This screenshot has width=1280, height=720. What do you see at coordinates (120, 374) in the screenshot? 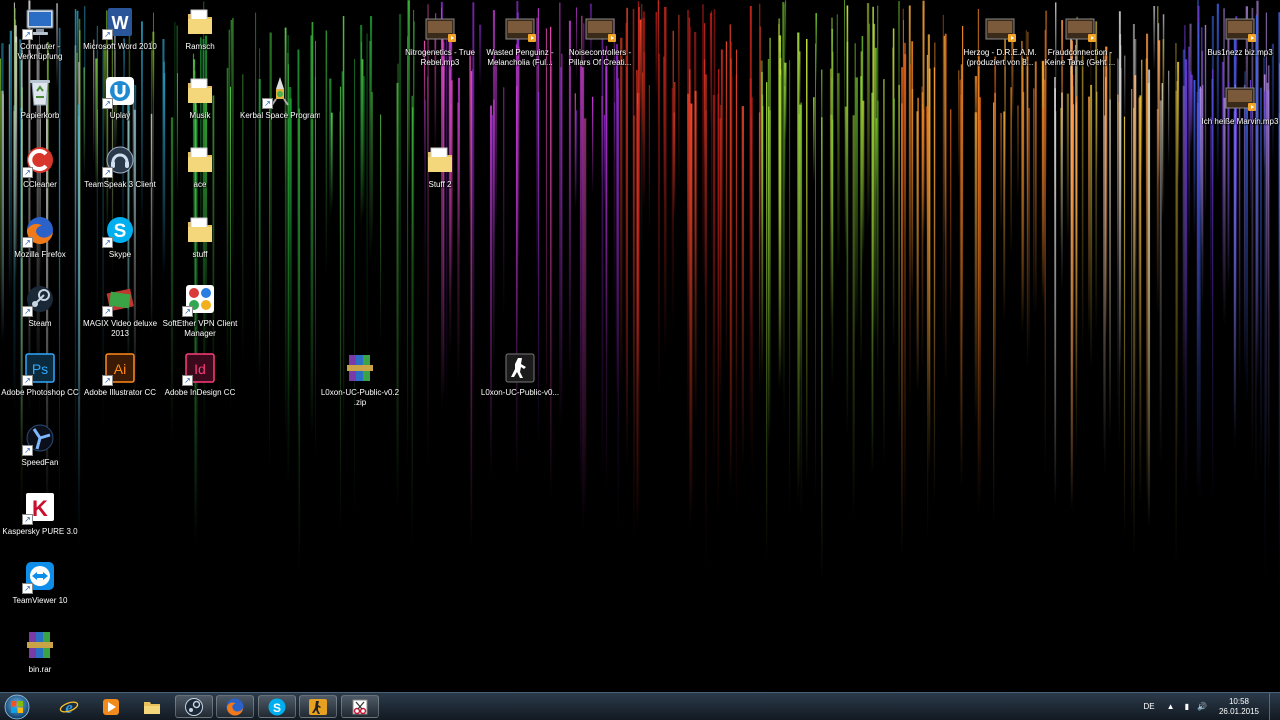
I see `desktop-icon: Ai ↗ Adobe Illustrator CC` at bounding box center [120, 374].